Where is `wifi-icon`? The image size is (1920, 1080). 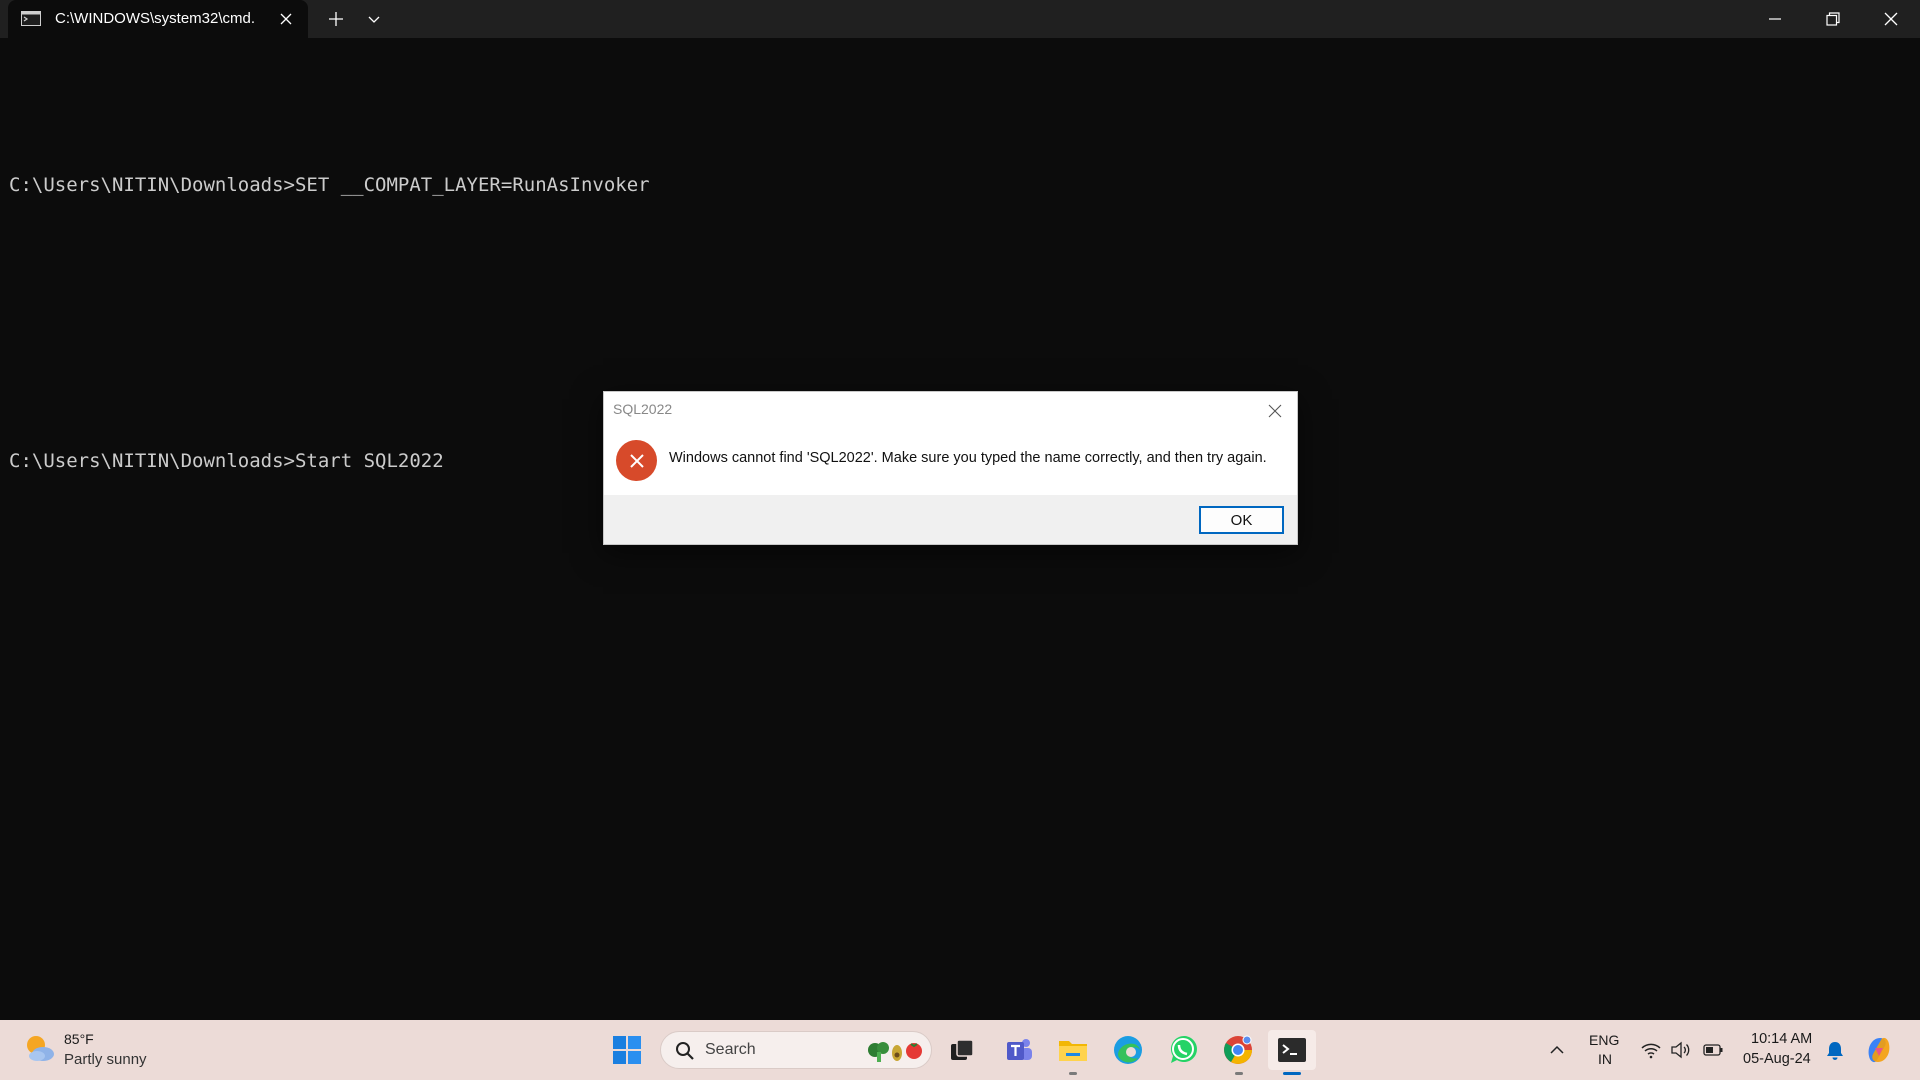
wifi-icon is located at coordinates (1651, 1050).